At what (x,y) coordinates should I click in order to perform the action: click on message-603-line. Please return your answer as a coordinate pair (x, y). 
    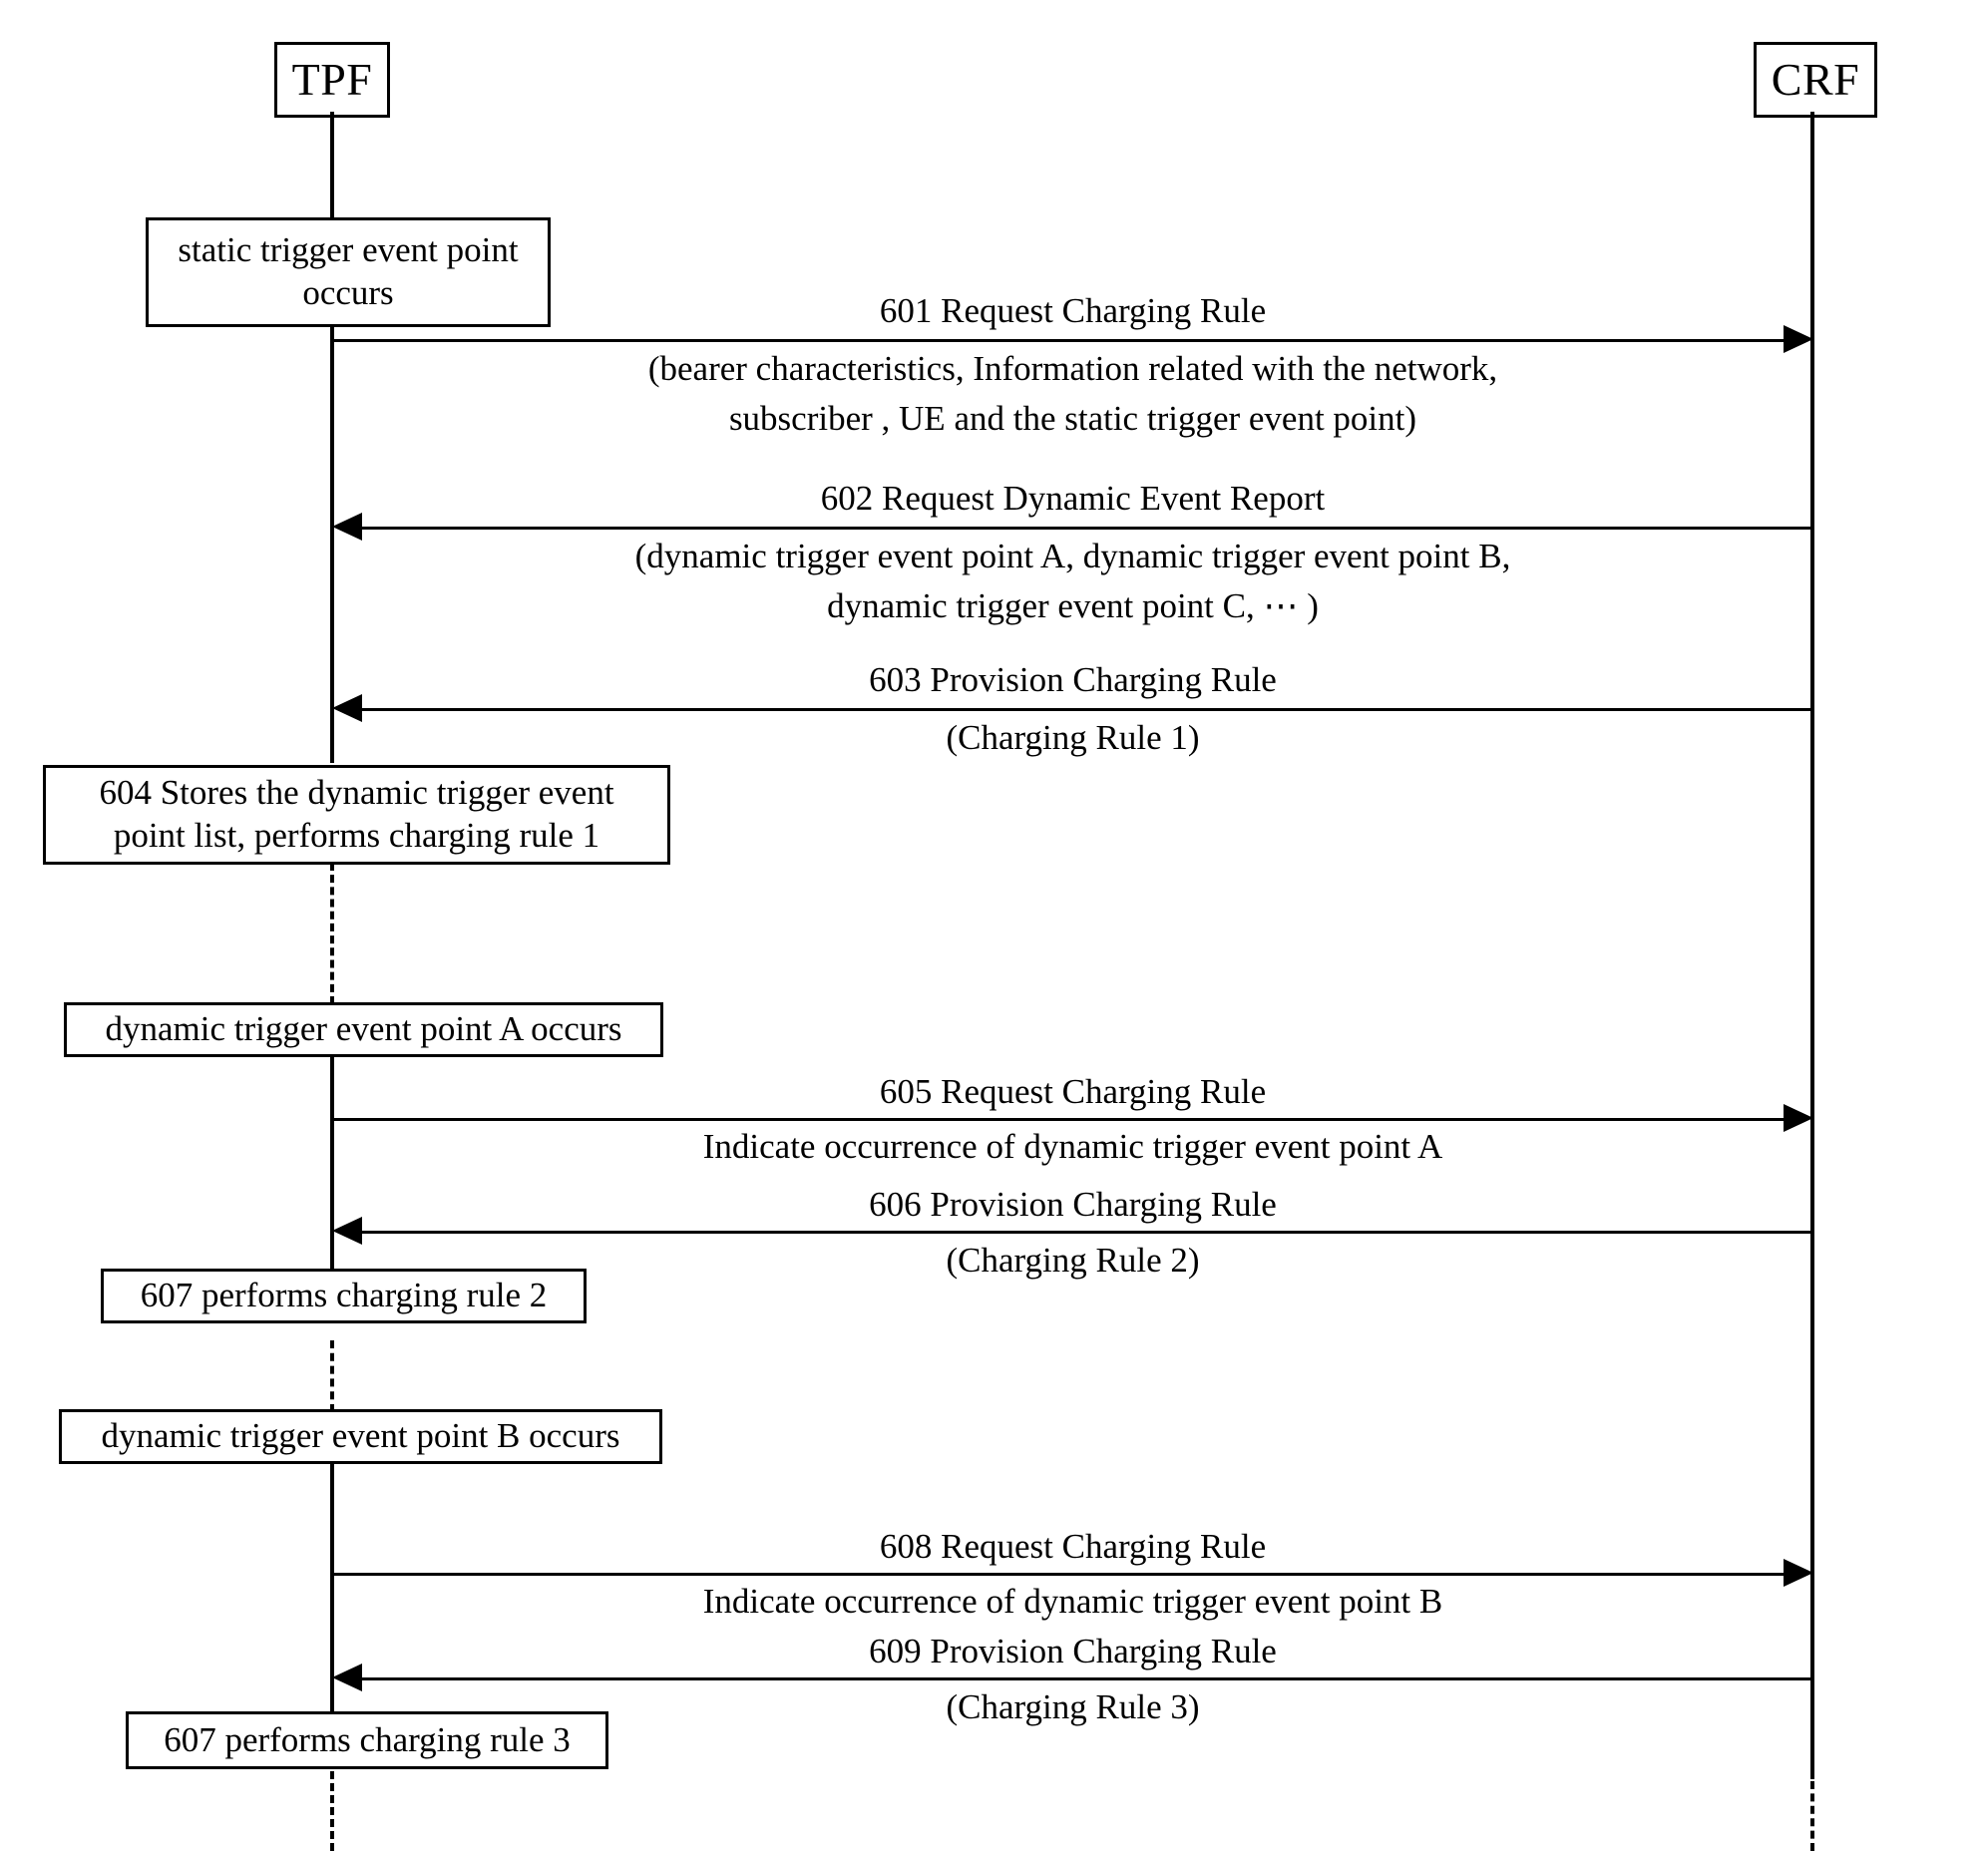
    Looking at the image, I should click on (1084, 709).